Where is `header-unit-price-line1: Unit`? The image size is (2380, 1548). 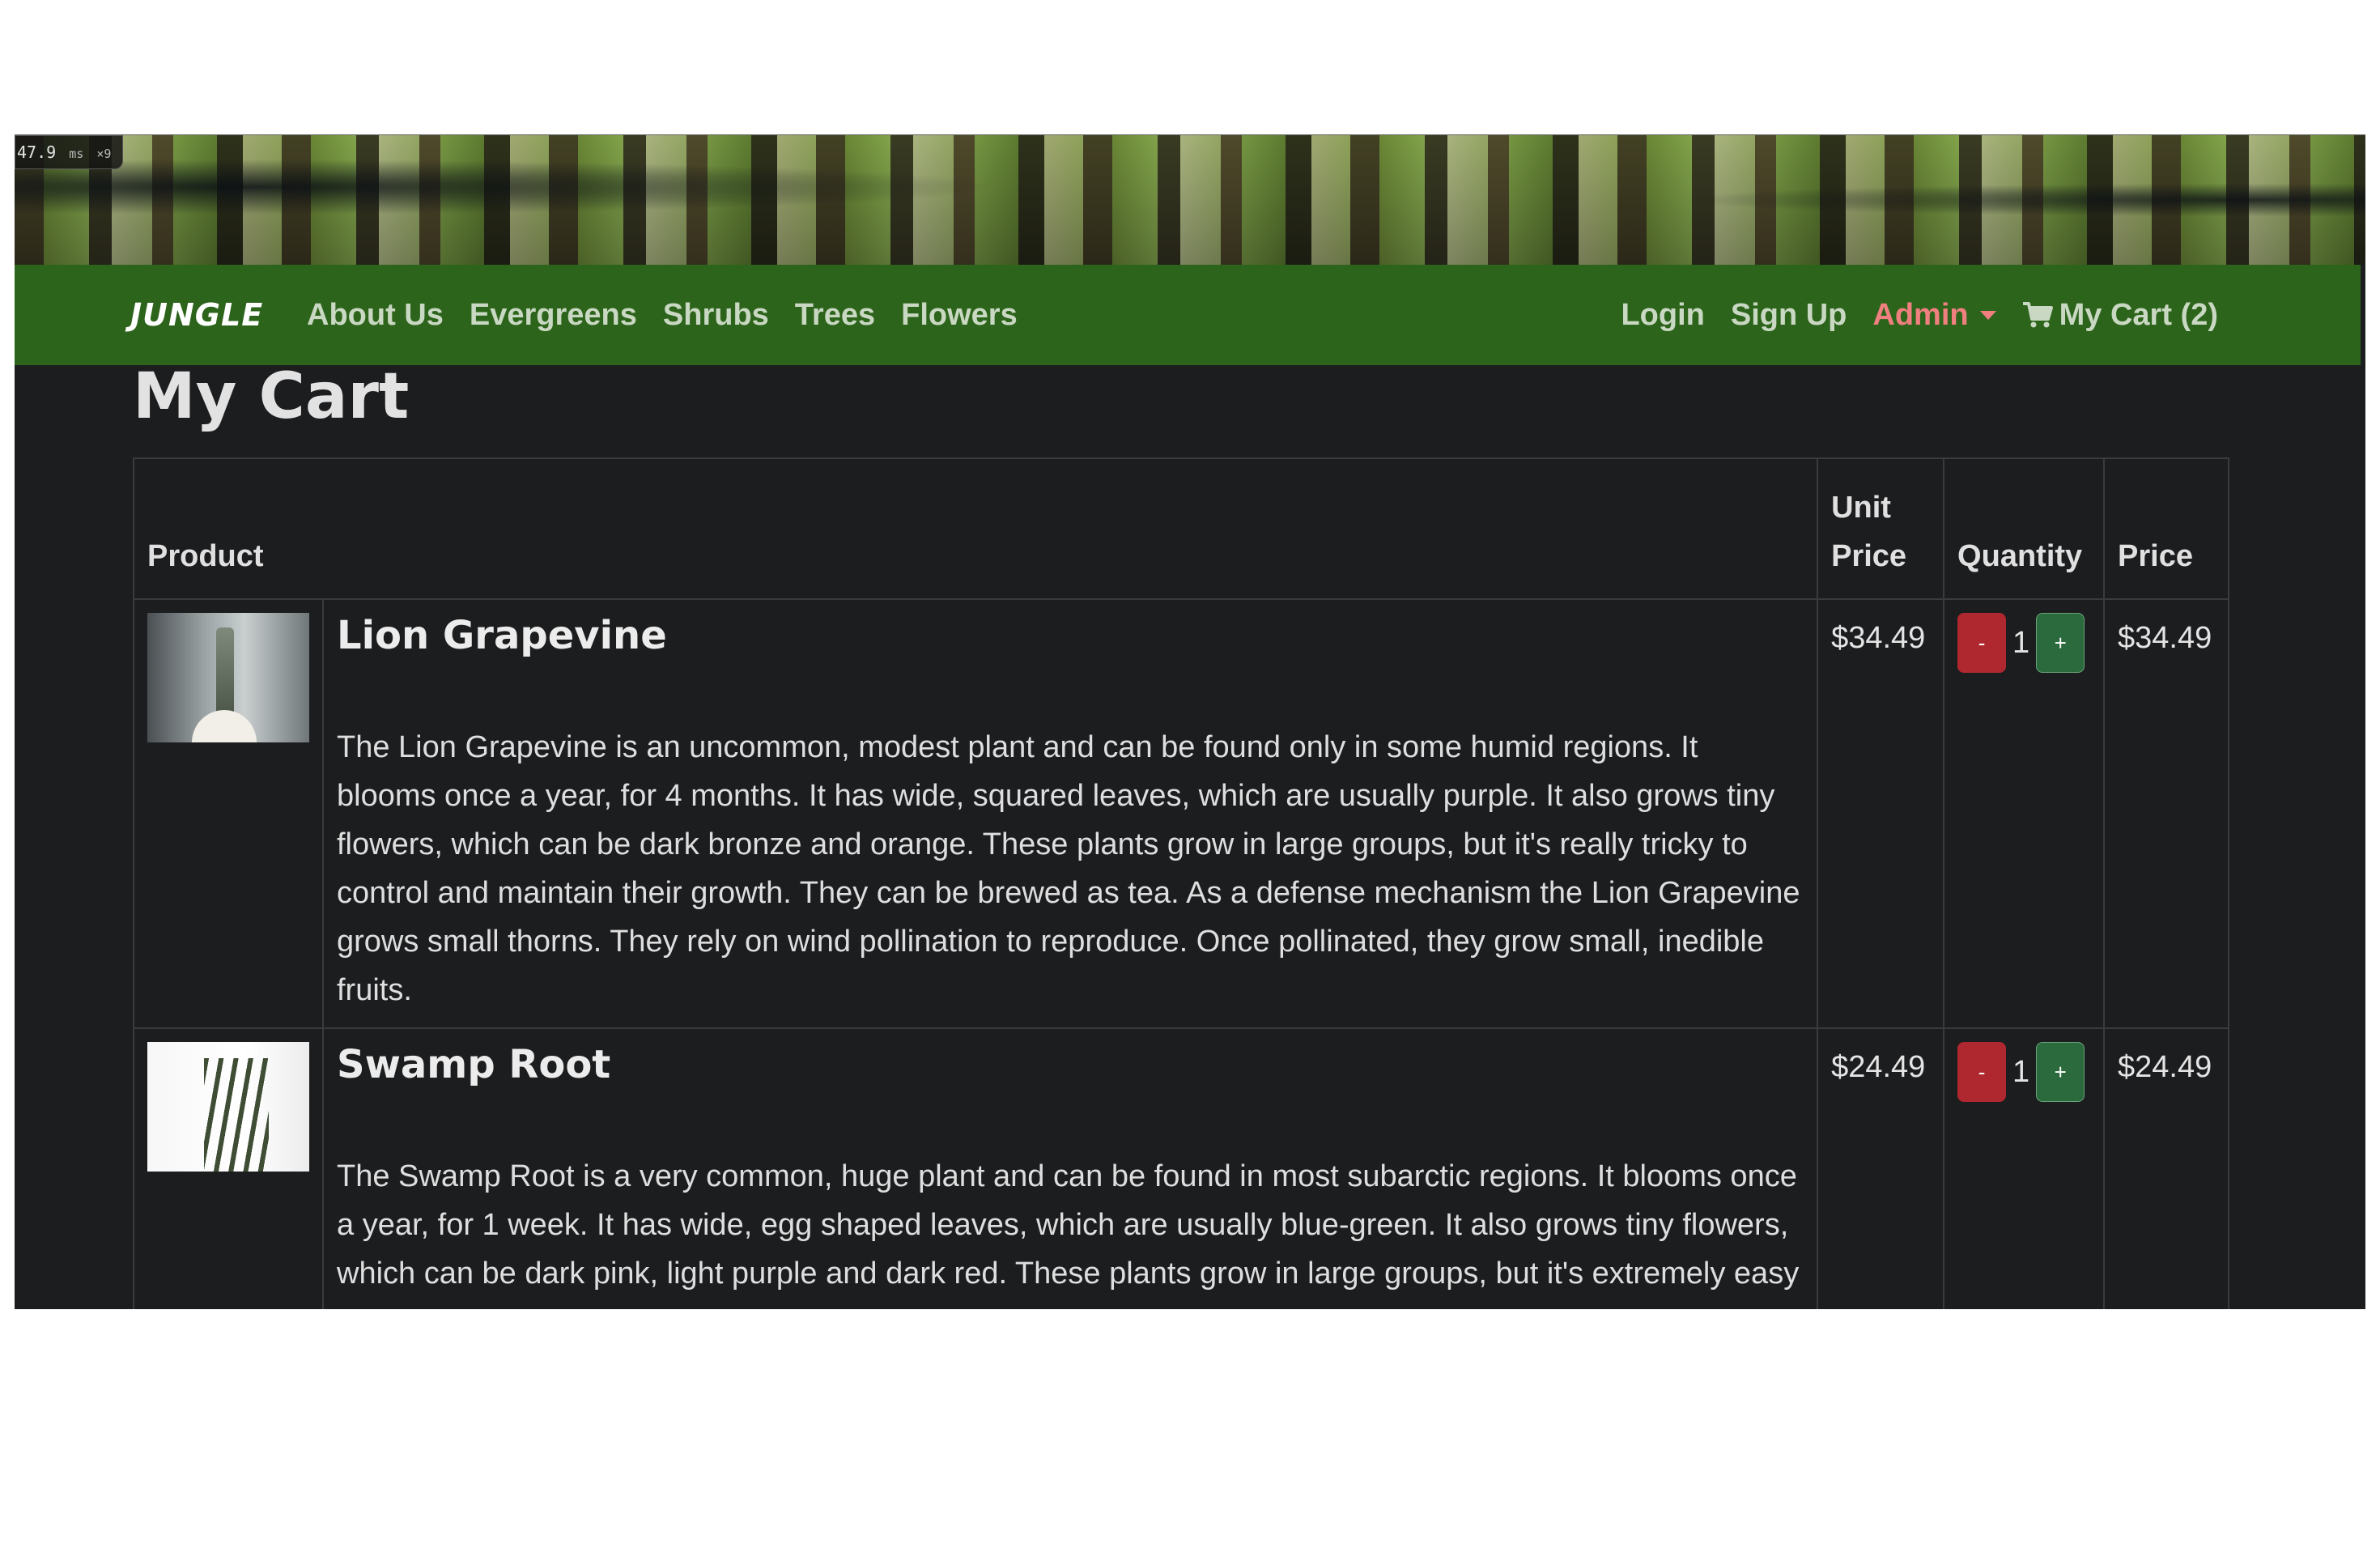 header-unit-price-line1: Unit is located at coordinates (1861, 508).